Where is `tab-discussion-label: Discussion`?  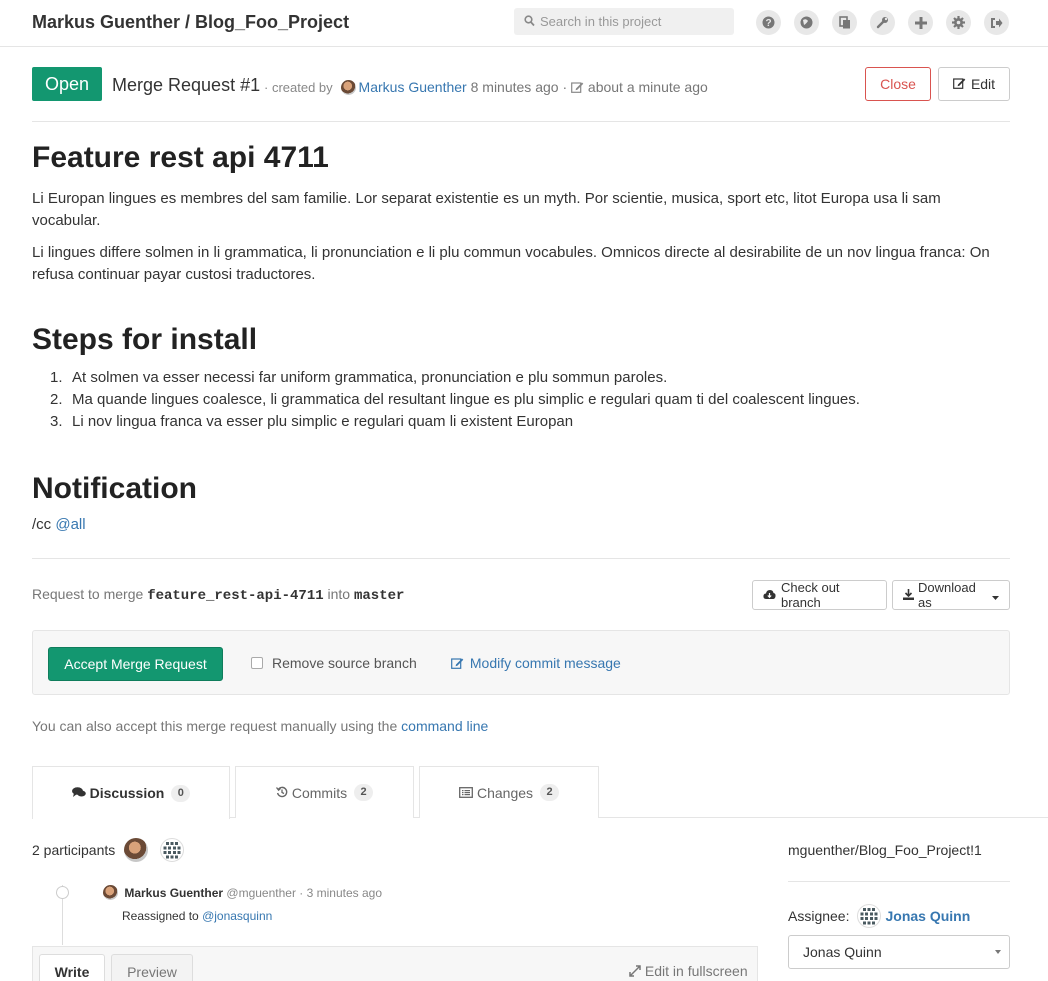
tab-discussion-label: Discussion is located at coordinates (127, 793).